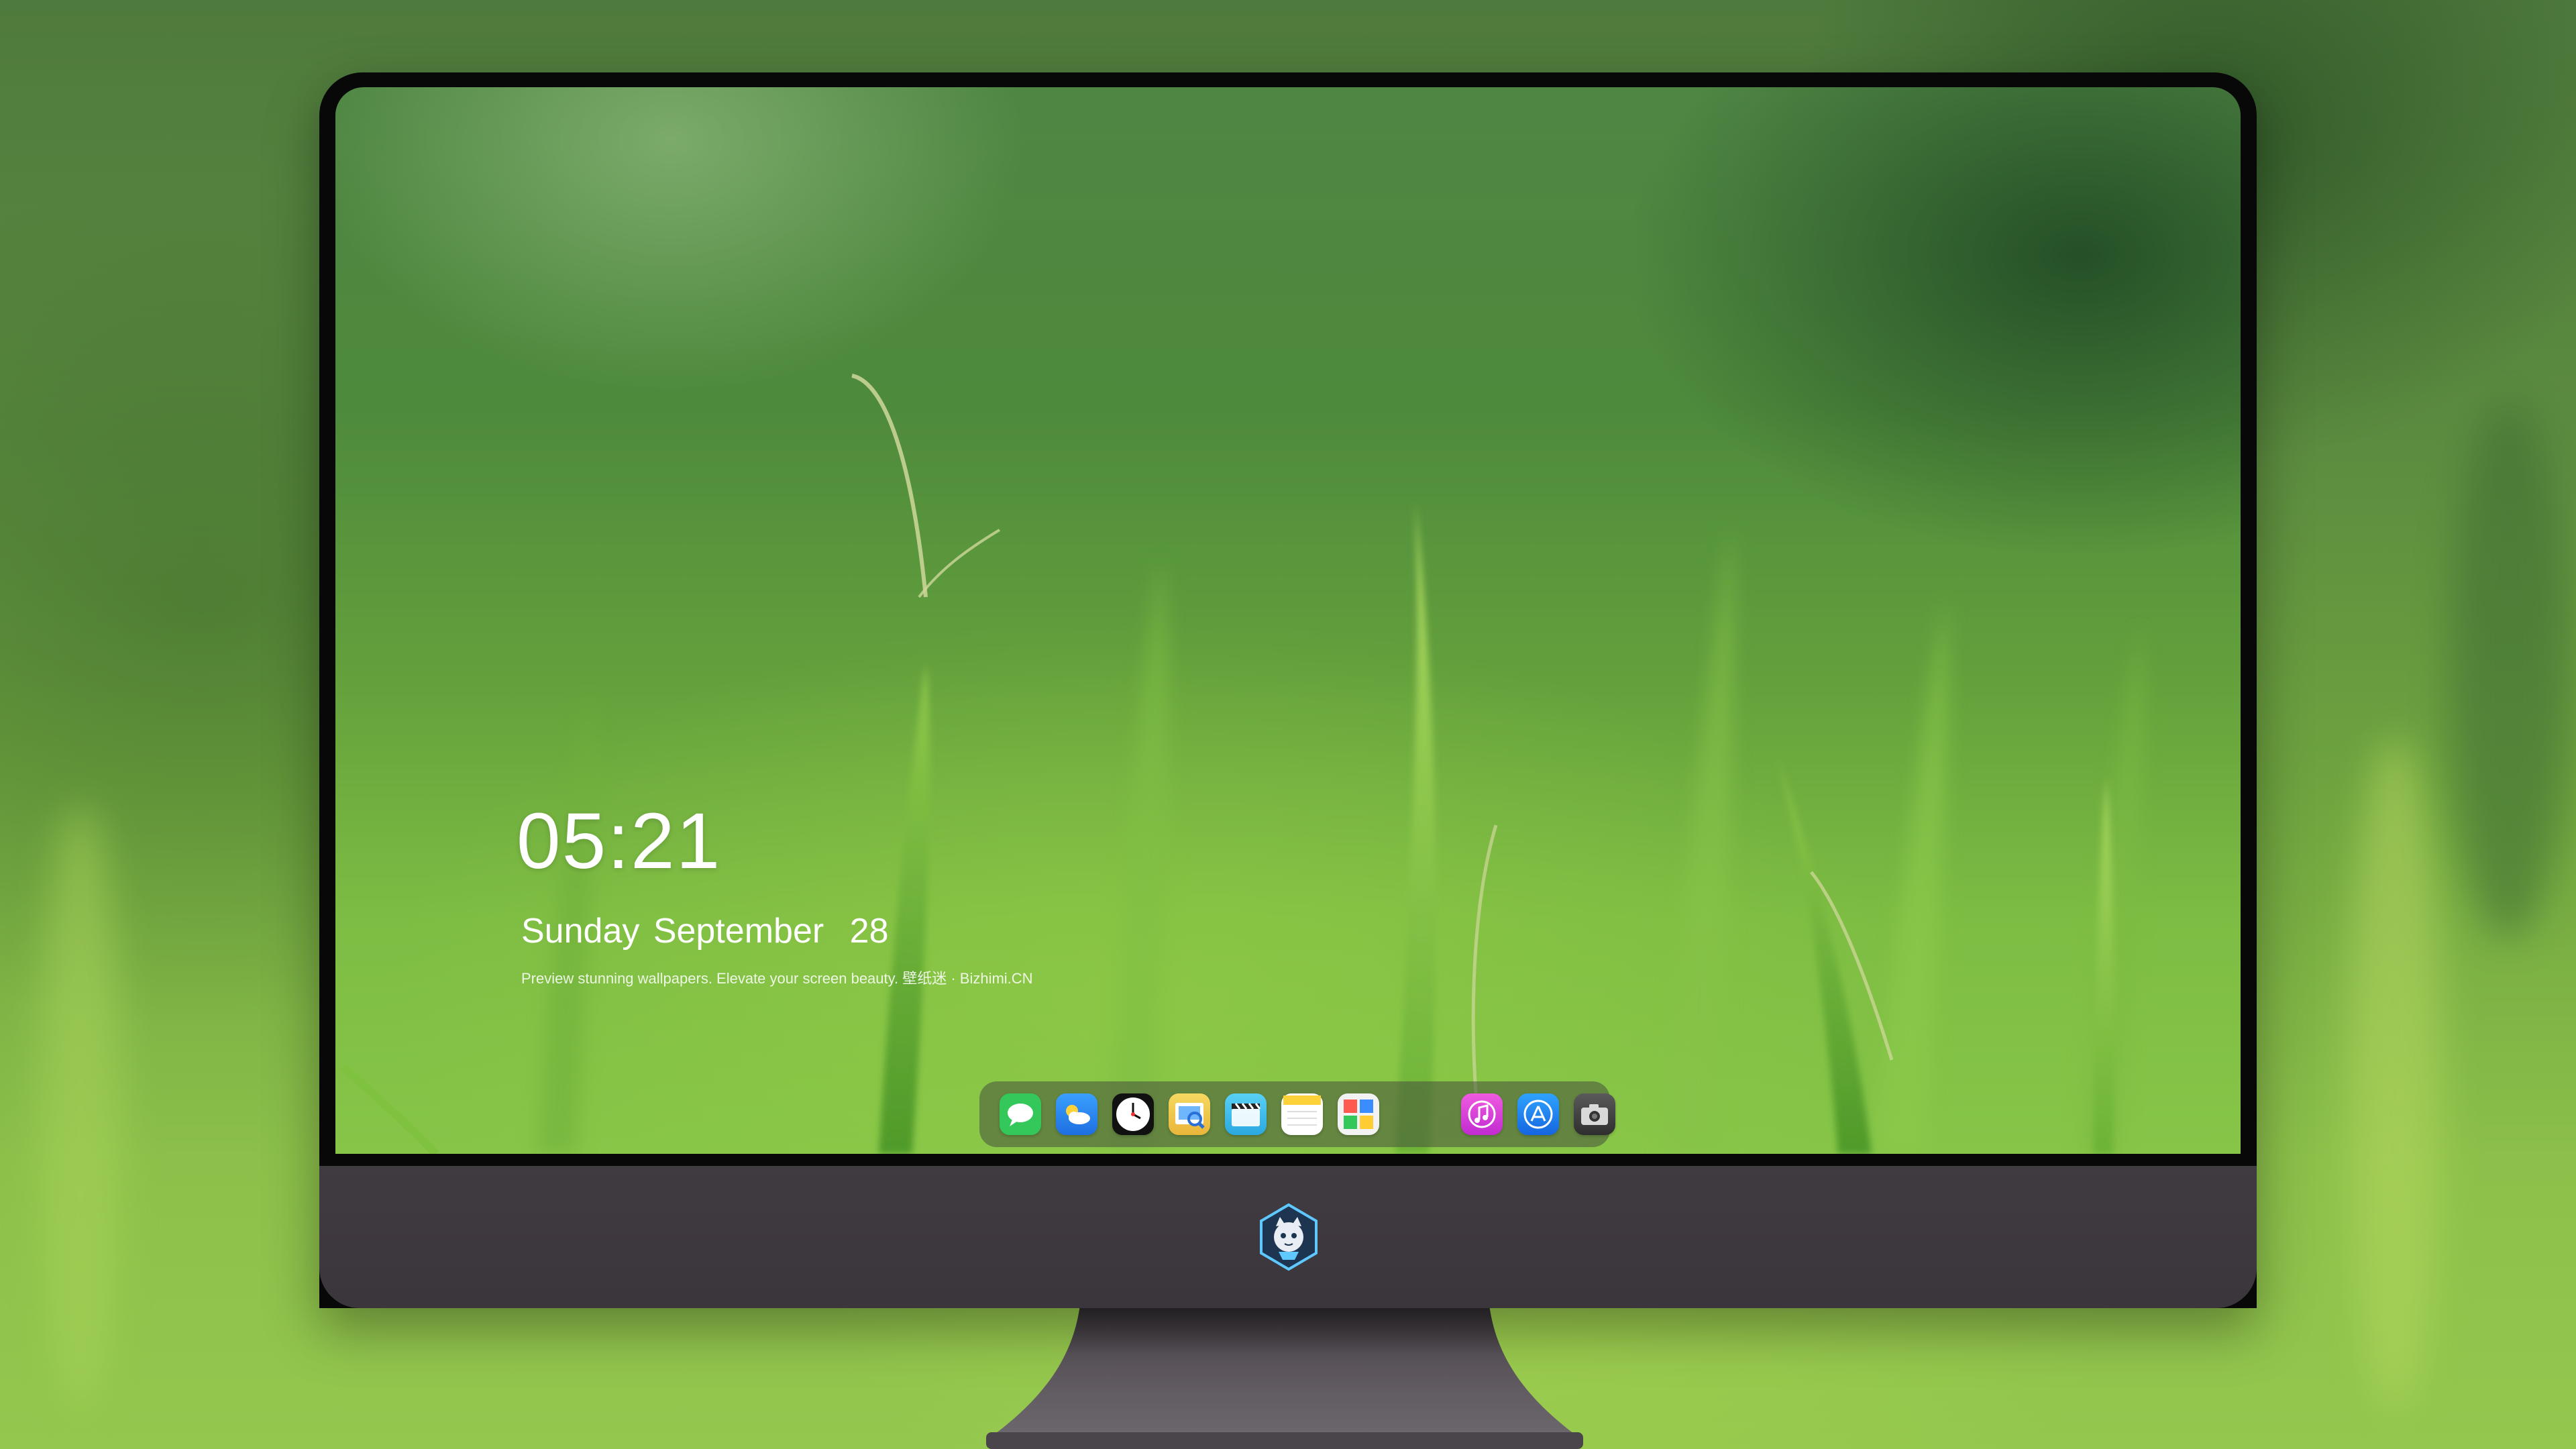  I want to click on lockscreen-date: Sunday September 28, so click(705, 931).